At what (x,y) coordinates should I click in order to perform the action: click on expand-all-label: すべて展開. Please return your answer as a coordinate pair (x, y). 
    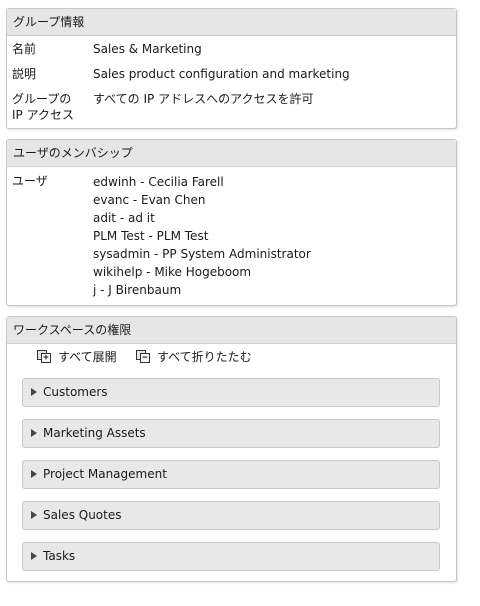
    Looking at the image, I should click on (87, 357).